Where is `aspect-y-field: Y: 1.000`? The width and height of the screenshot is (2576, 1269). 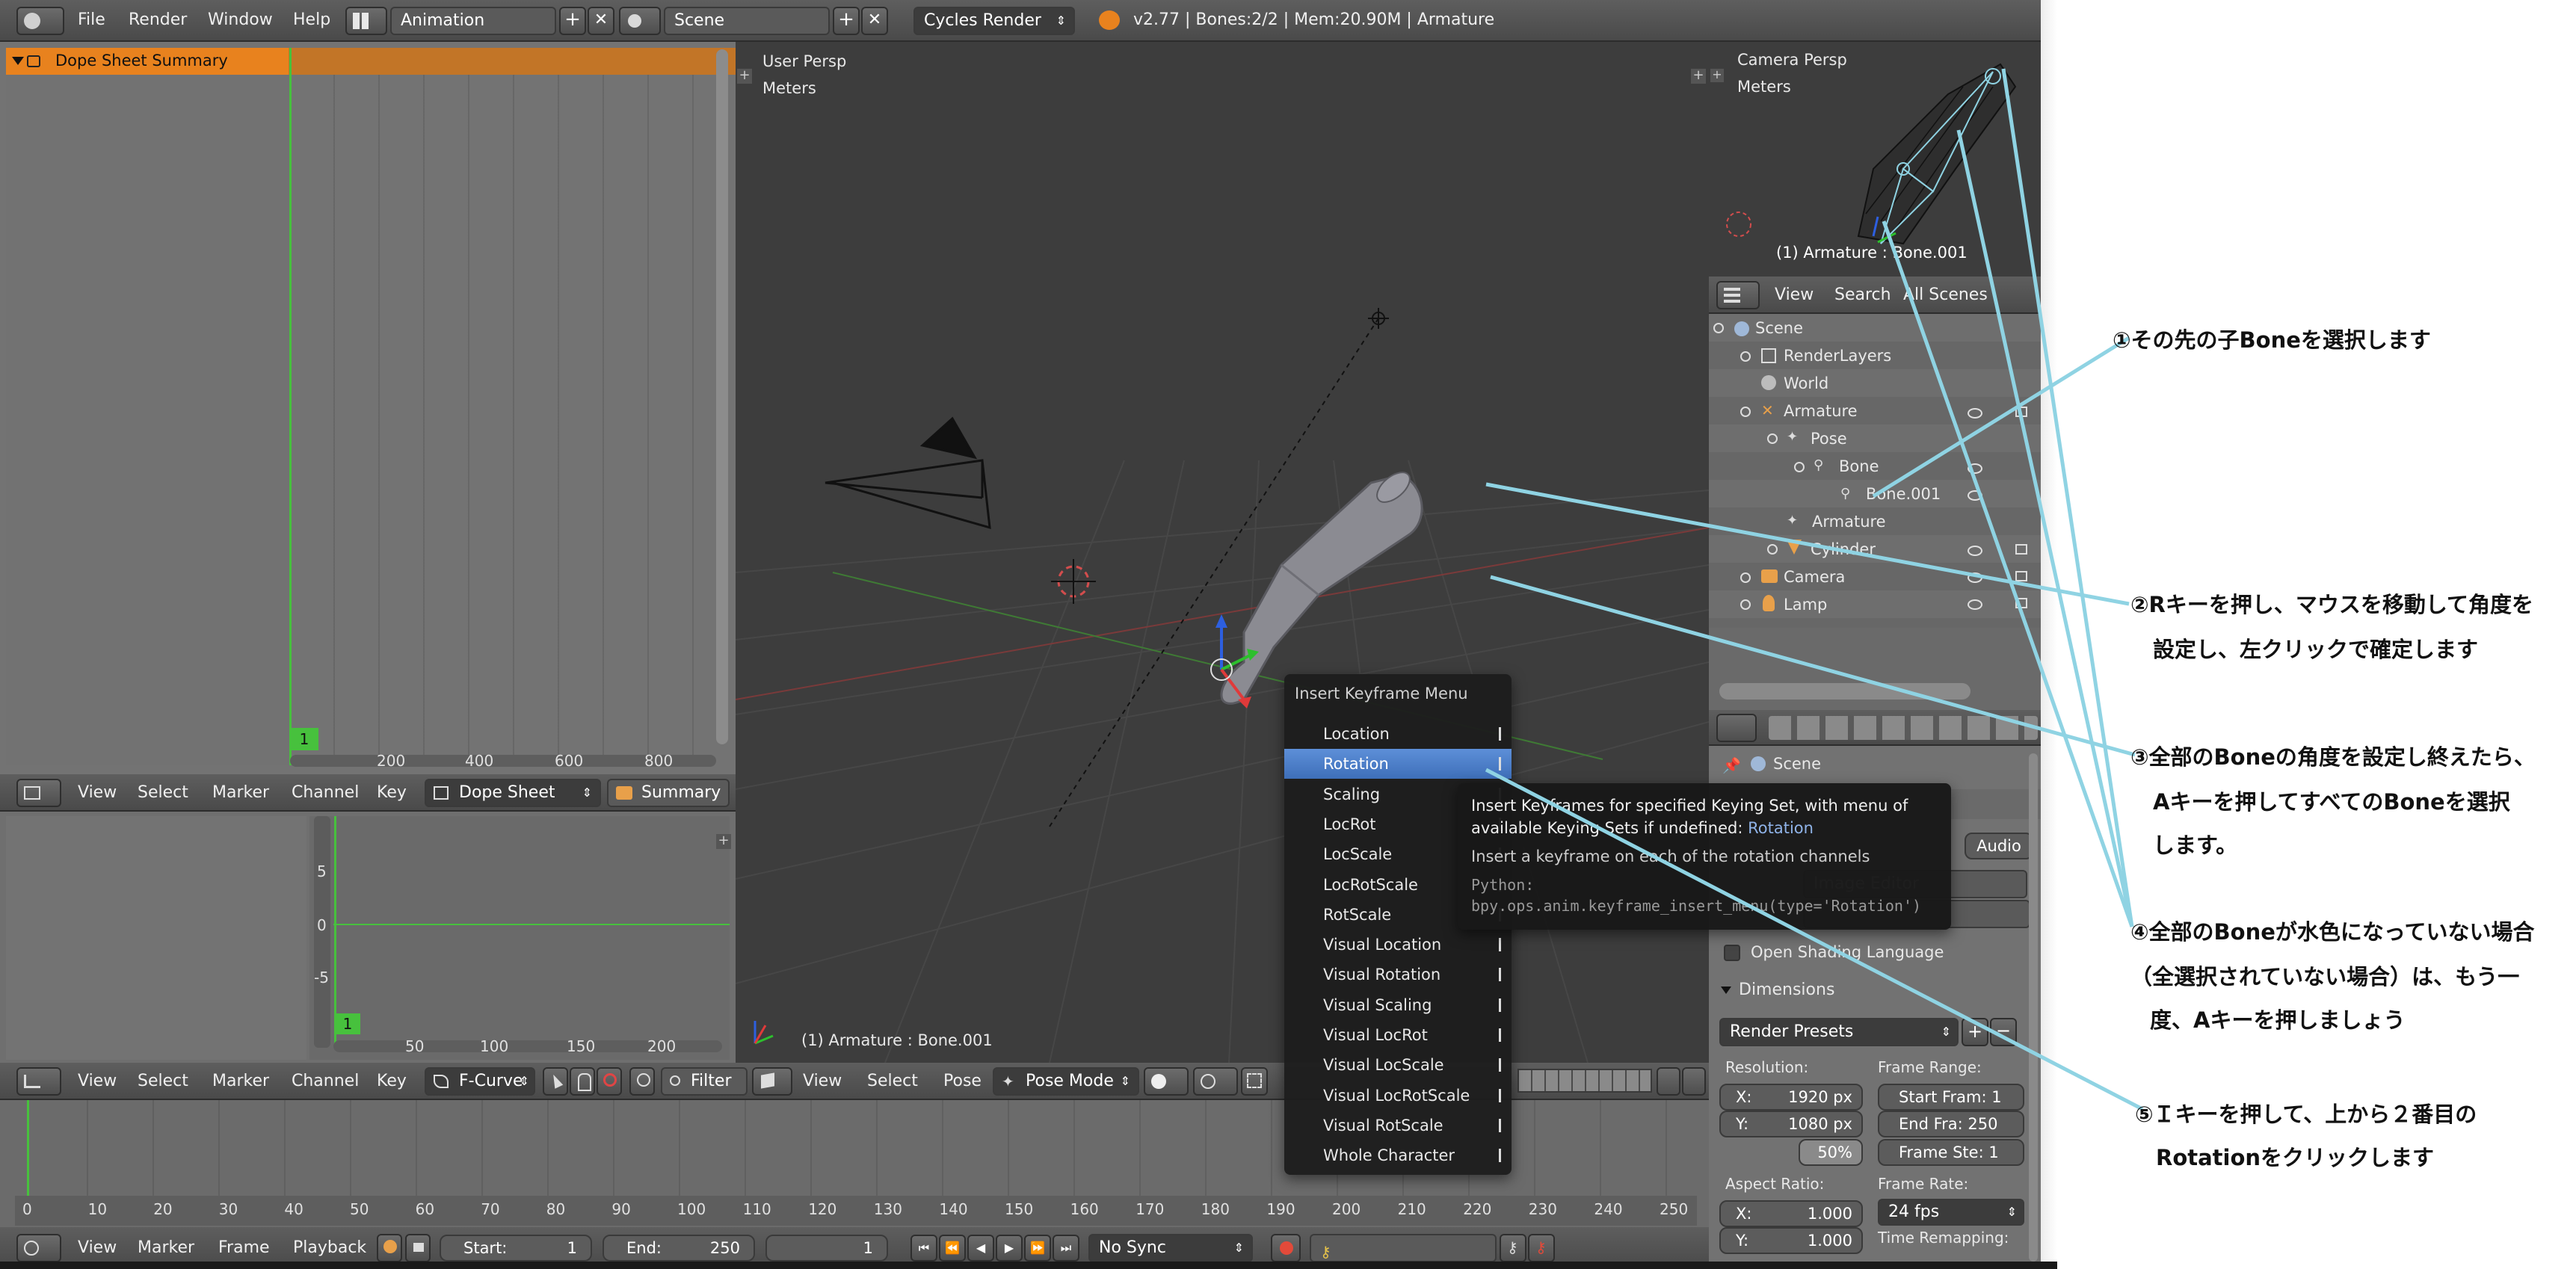 aspect-y-field: Y: 1.000 is located at coordinates (1791, 1240).